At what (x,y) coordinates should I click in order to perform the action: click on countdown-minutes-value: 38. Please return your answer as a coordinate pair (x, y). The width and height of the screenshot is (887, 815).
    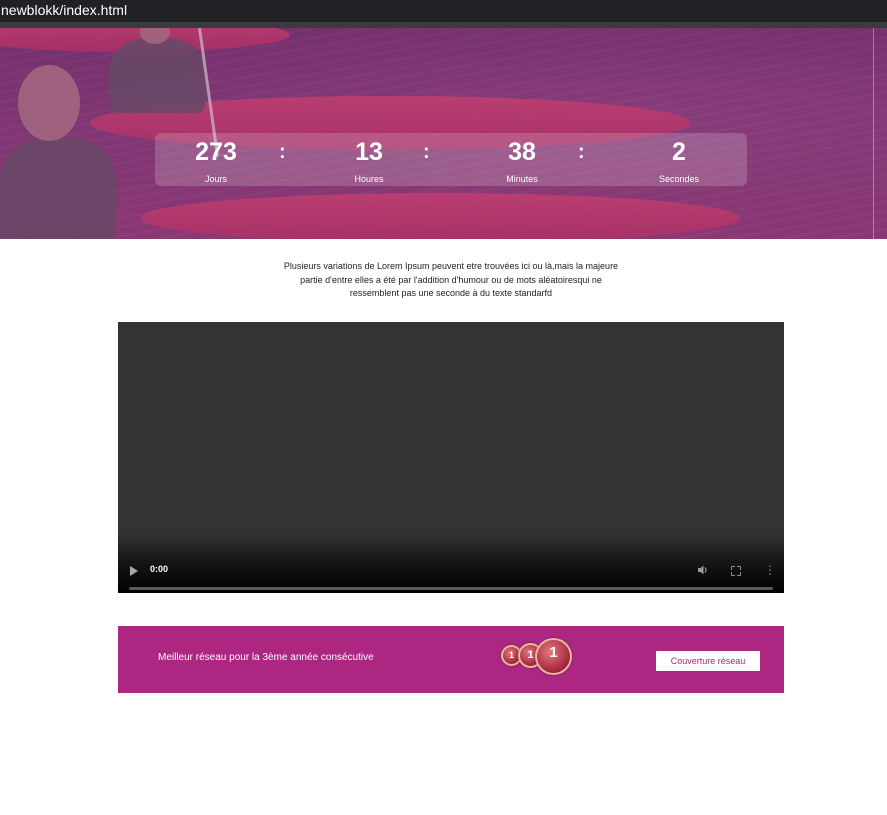
    Looking at the image, I should click on (522, 152).